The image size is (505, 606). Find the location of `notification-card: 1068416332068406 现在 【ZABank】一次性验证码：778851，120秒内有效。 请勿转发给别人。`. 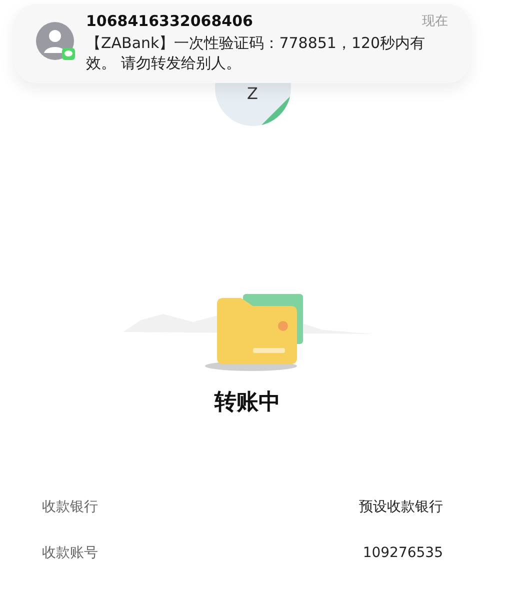

notification-card: 1068416332068406 现在 【ZABank】一次性验证码：778851，120秒内有效。 请勿转发给别人。 is located at coordinates (242, 43).